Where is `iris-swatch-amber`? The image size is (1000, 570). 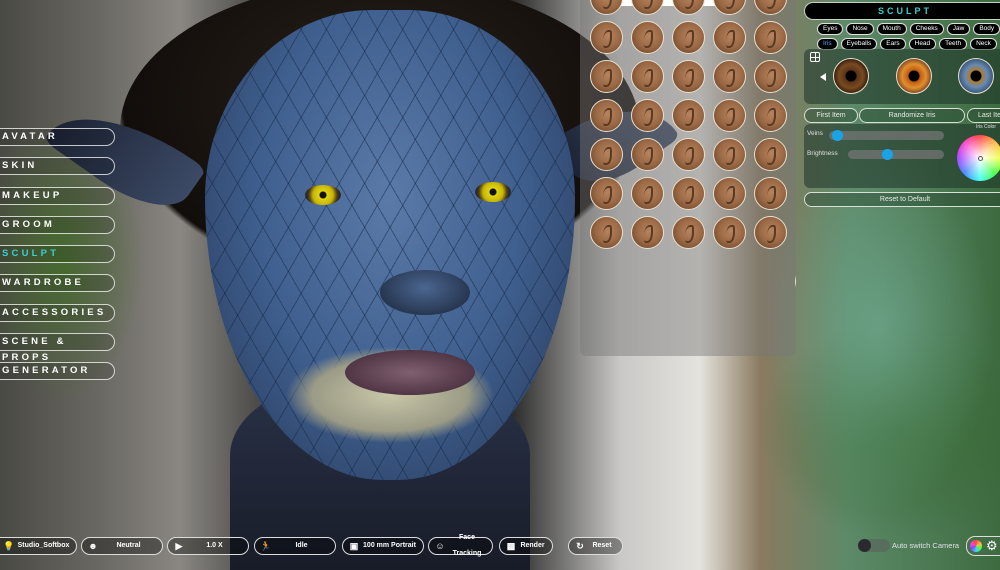 iris-swatch-amber is located at coordinates (914, 76).